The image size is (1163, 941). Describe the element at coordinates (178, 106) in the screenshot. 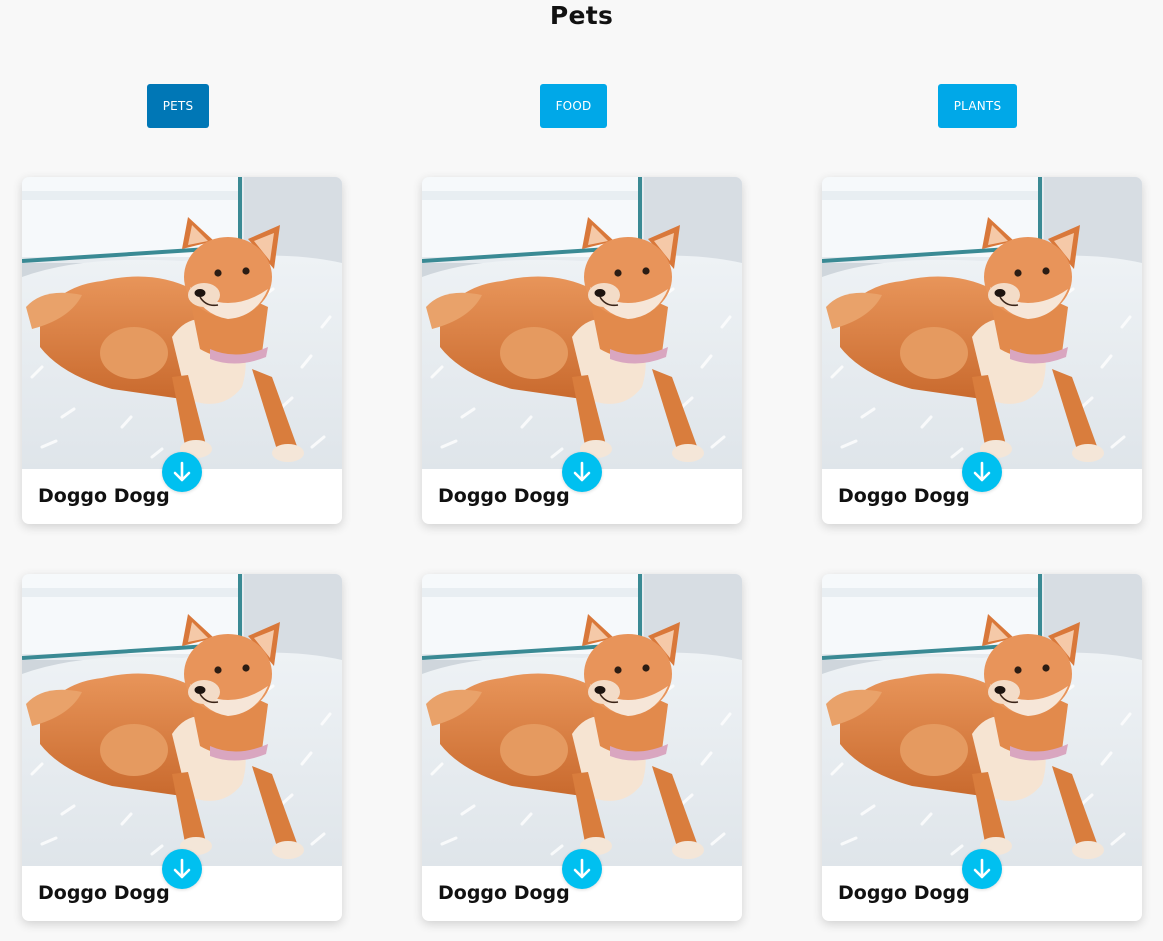

I see `tab-pets: PETS` at that location.